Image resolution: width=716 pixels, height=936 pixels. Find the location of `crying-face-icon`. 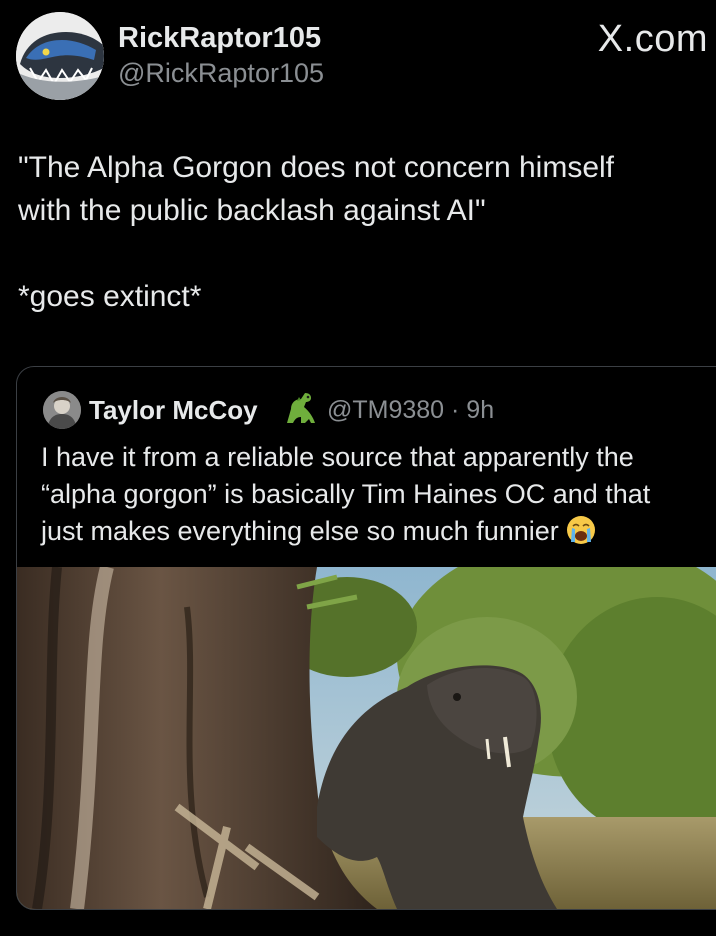

crying-face-icon is located at coordinates (581, 530).